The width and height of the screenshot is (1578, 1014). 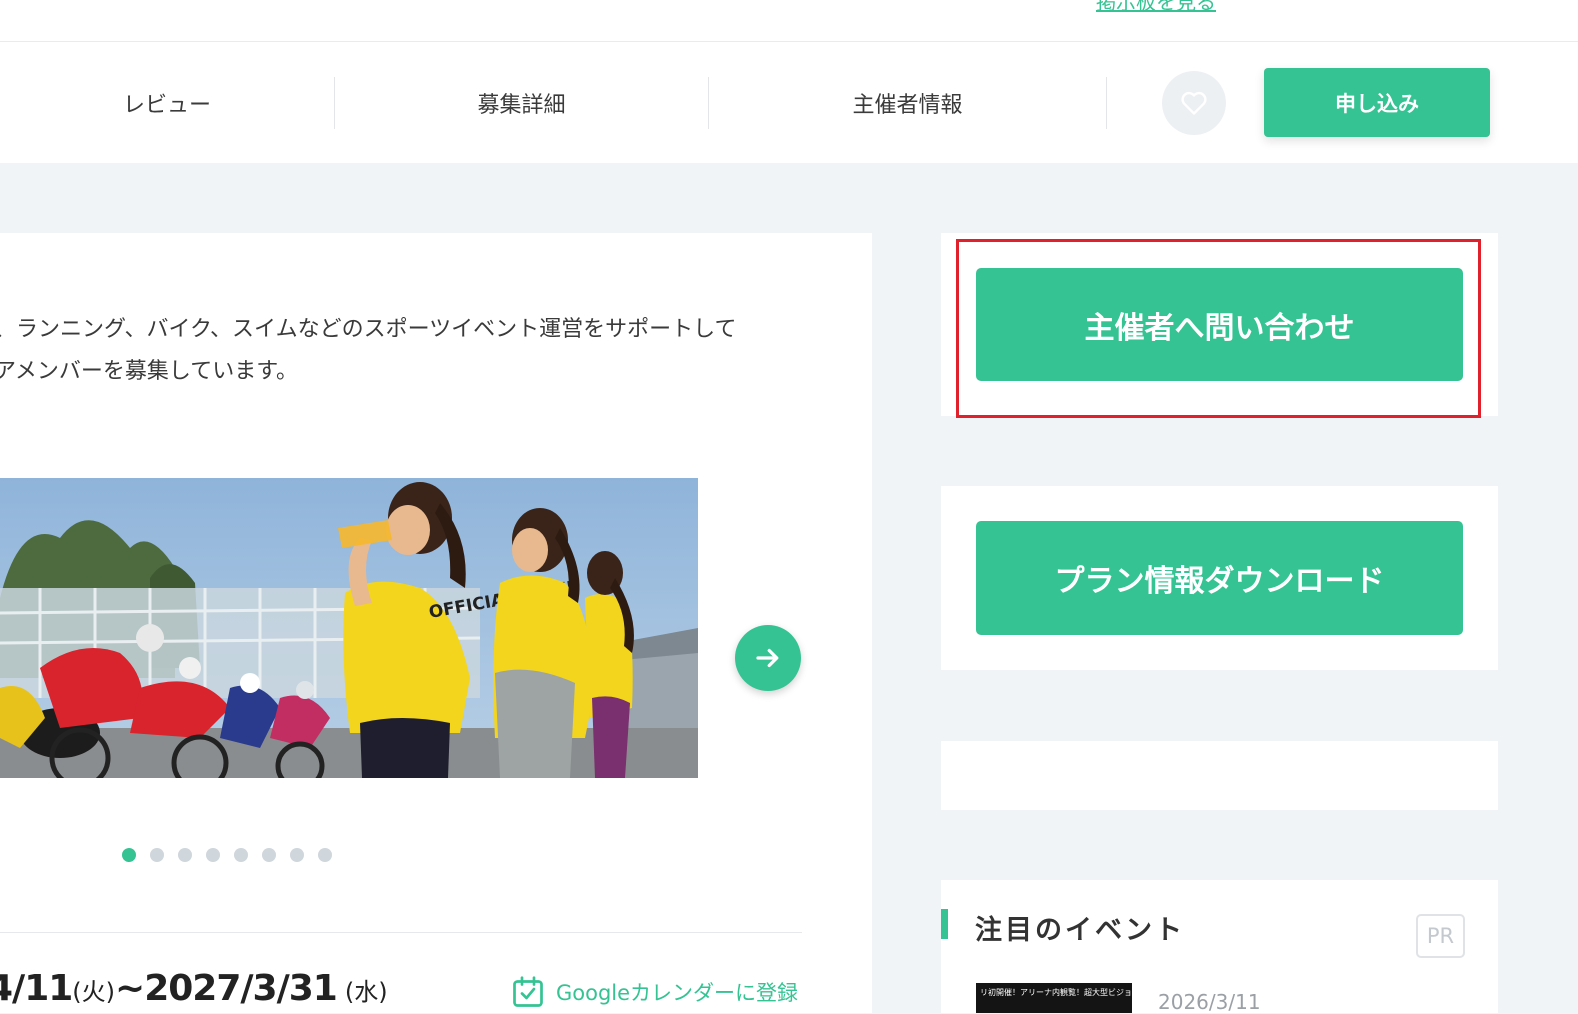 What do you see at coordinates (166, 105) in the screenshot?
I see `tab-label: レビュー` at bounding box center [166, 105].